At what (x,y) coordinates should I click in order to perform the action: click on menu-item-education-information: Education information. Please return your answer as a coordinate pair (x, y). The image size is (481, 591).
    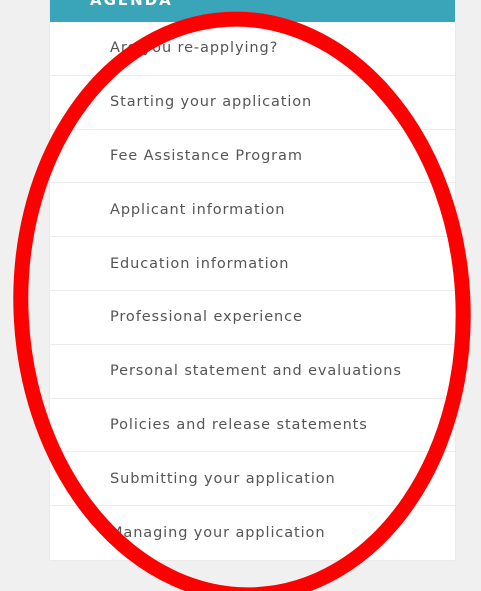
    Looking at the image, I should click on (252, 264).